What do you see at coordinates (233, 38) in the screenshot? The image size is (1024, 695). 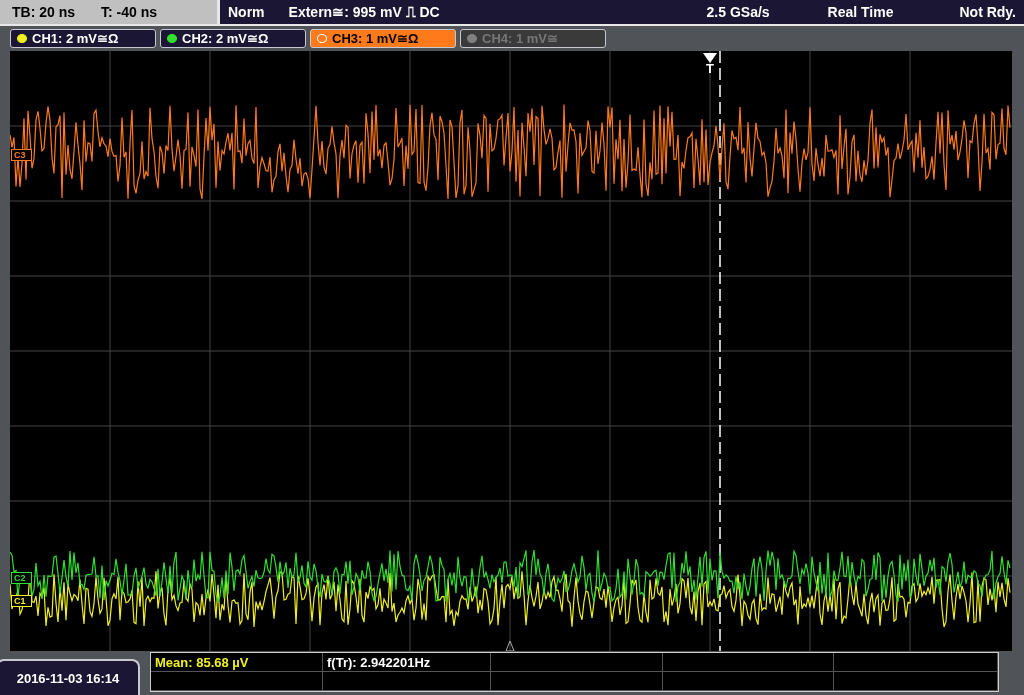 I see `channel-tab: CH2: 2 mV≅Ω` at bounding box center [233, 38].